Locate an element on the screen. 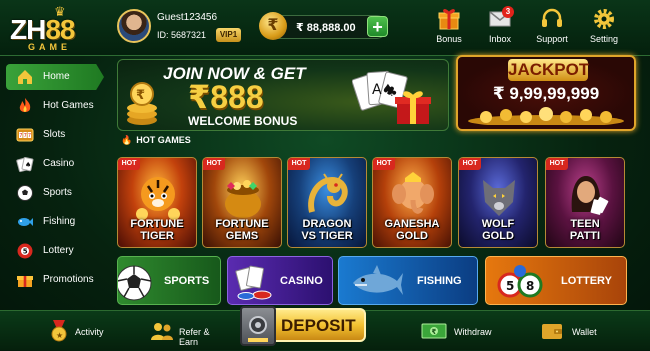  game-card-fortune-gems: HOT FORTUNE GEMS is located at coordinates (242, 202).